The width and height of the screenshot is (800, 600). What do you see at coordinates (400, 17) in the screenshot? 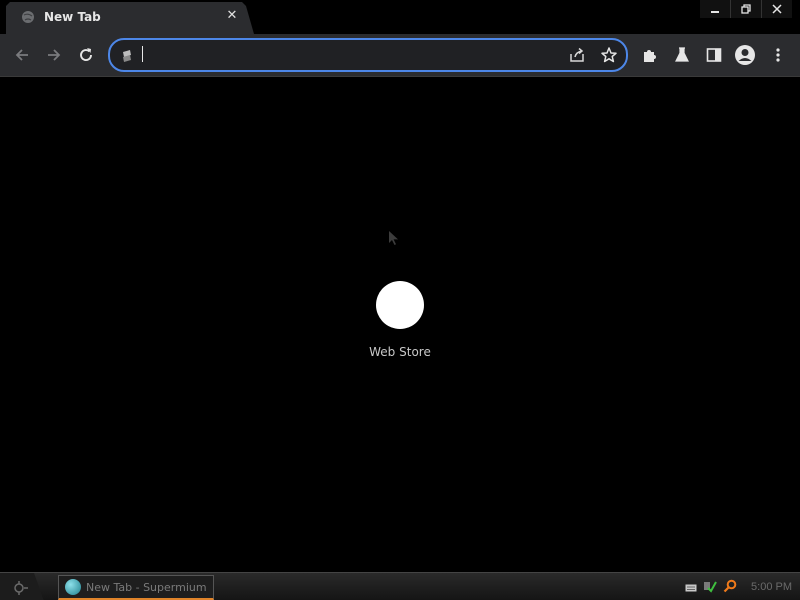
I see `tab-strip: New Tab ✕` at bounding box center [400, 17].